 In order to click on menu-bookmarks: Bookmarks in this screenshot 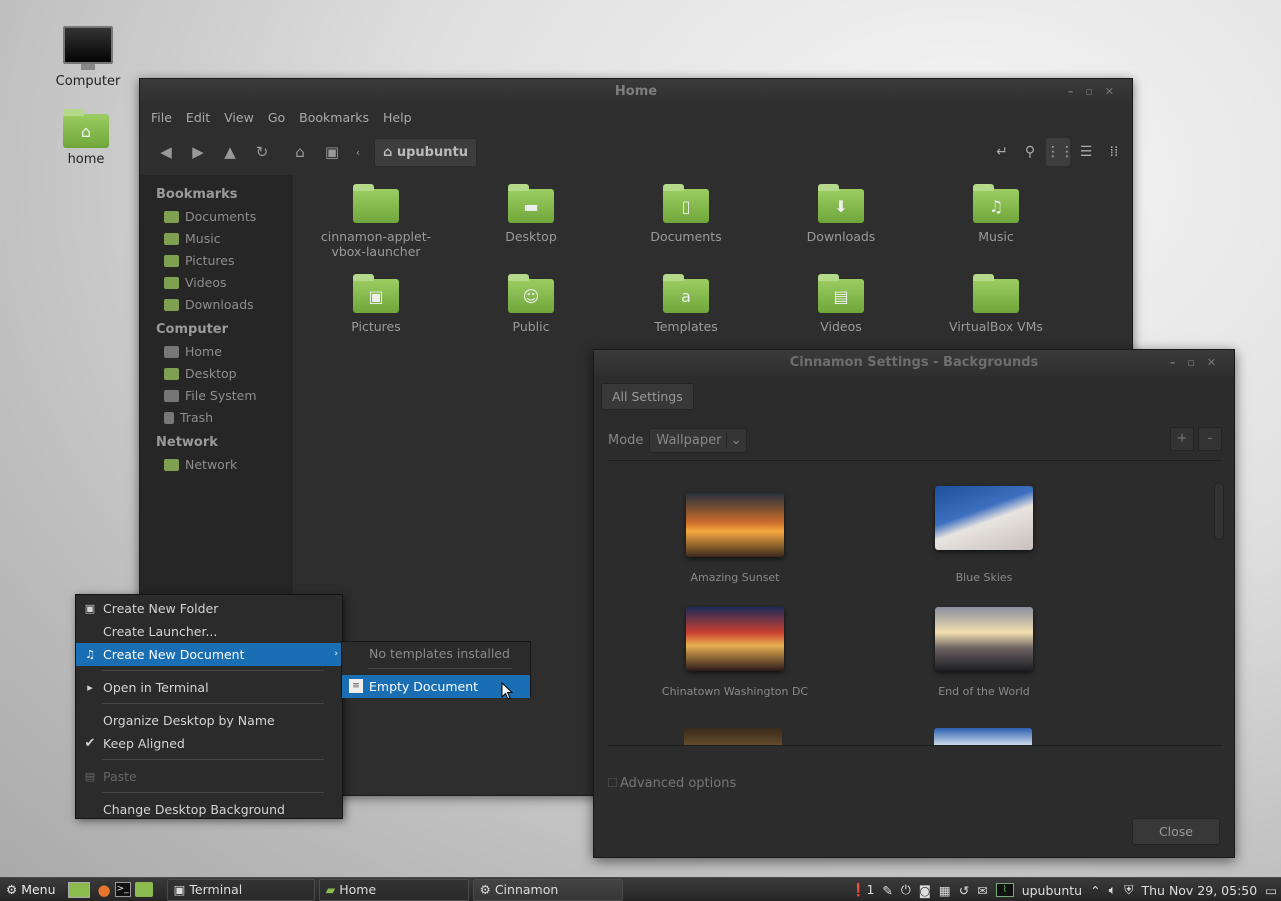, I will do `click(334, 117)`.